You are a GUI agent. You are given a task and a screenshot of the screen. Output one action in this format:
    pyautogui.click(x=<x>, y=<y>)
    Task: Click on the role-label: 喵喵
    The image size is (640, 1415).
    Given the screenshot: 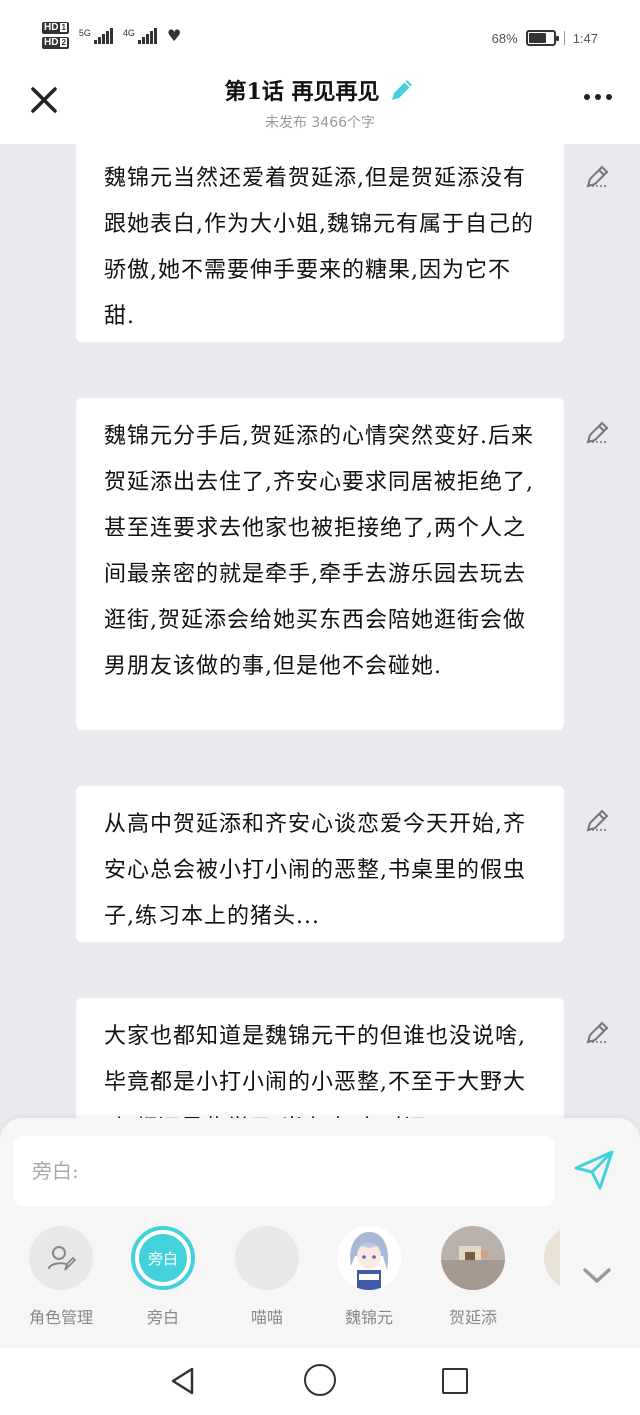 What is the action you would take?
    pyautogui.click(x=266, y=1317)
    